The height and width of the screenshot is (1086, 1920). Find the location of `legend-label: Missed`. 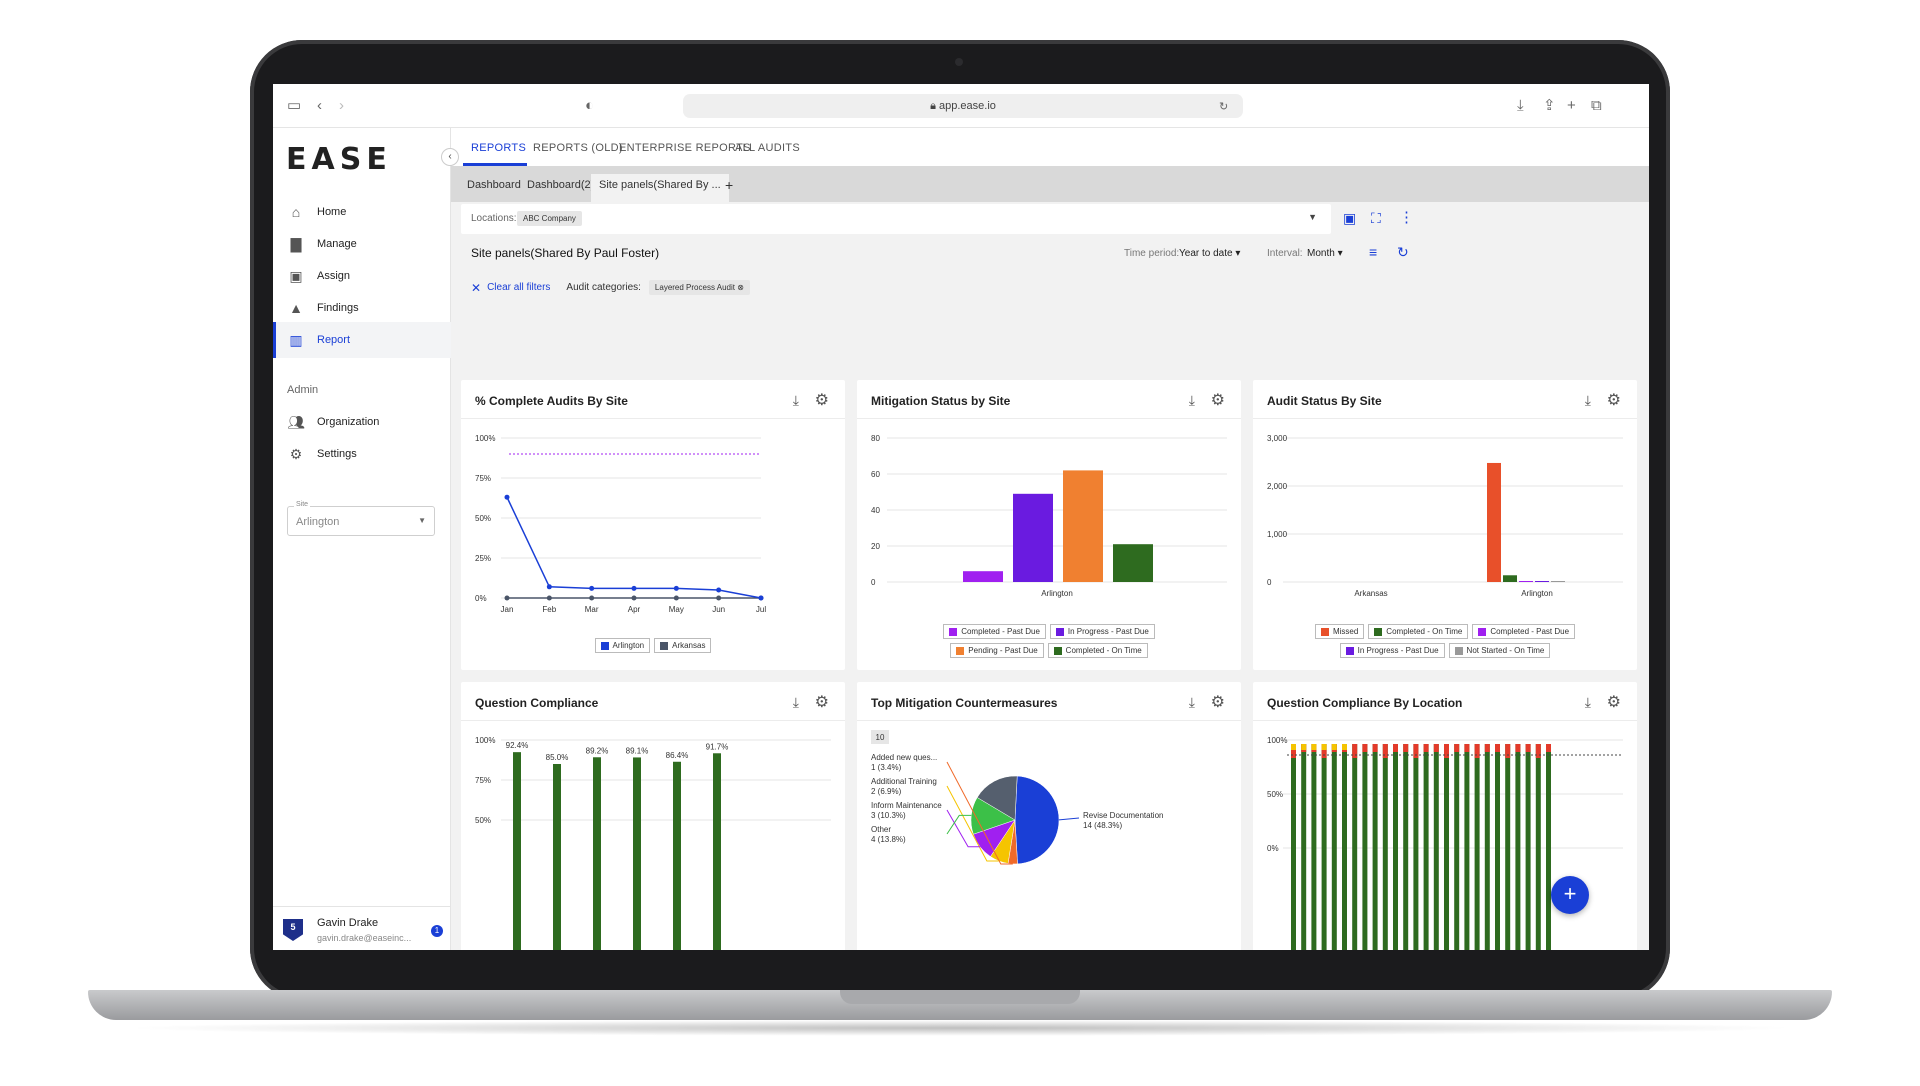

legend-label: Missed is located at coordinates (1345, 631).